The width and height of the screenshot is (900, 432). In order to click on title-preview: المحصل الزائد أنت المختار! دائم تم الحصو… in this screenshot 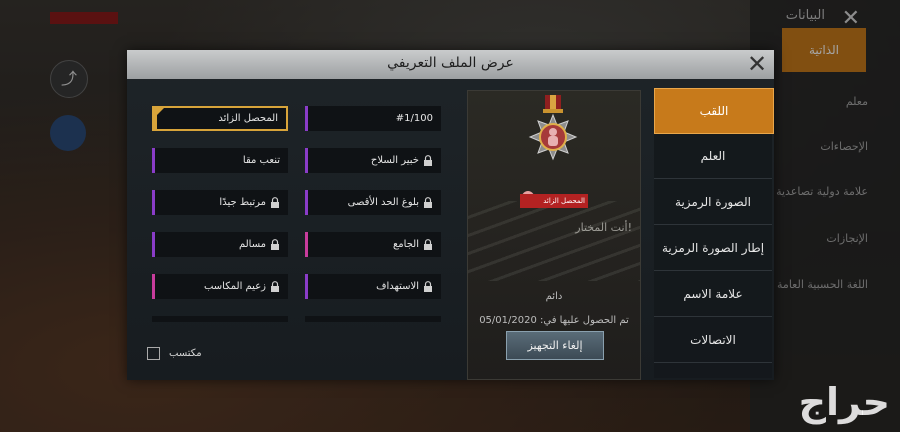, I will do `click(554, 235)`.